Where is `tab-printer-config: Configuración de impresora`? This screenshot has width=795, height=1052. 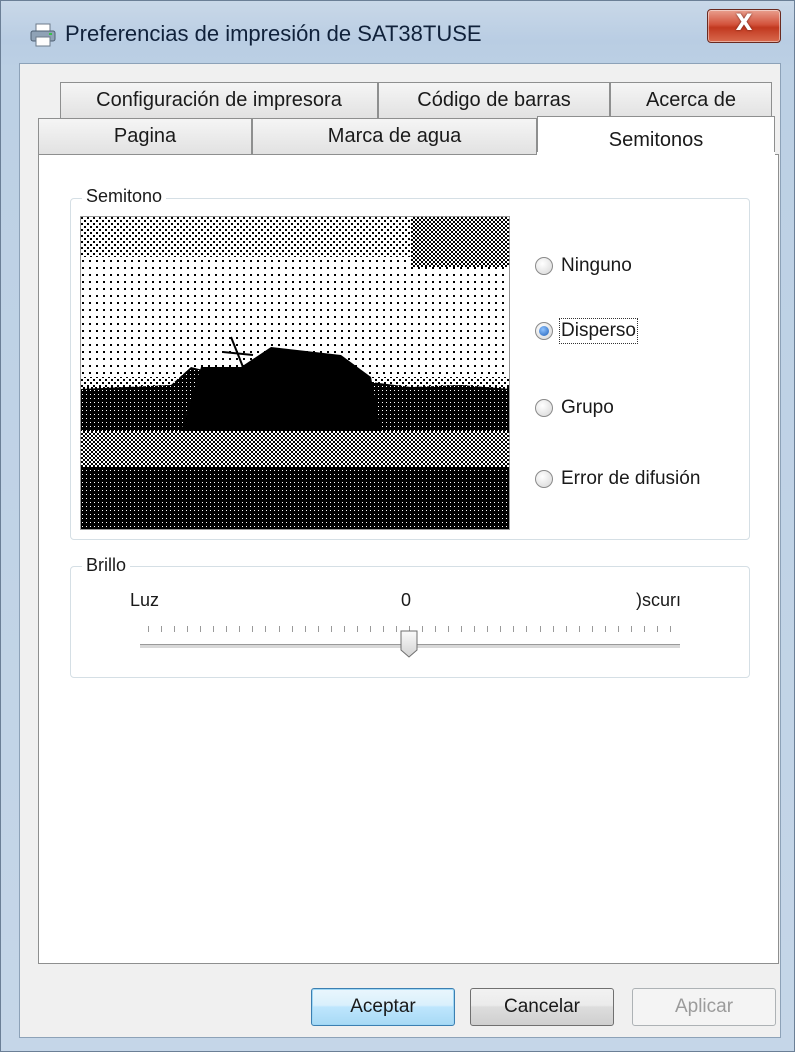
tab-printer-config: Configuración de impresora is located at coordinates (219, 100).